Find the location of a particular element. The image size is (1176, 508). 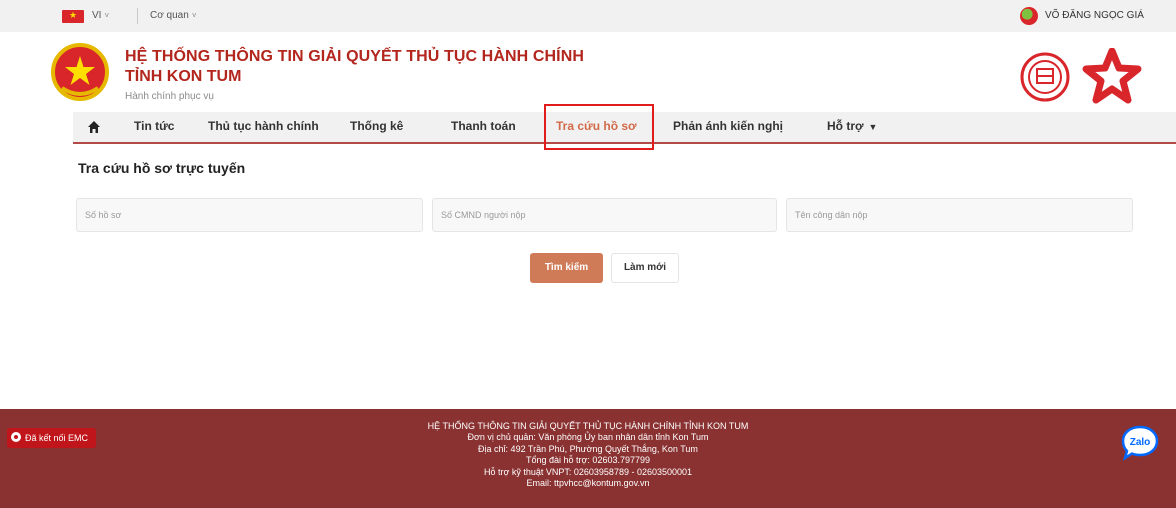

home-icon is located at coordinates (94, 127).